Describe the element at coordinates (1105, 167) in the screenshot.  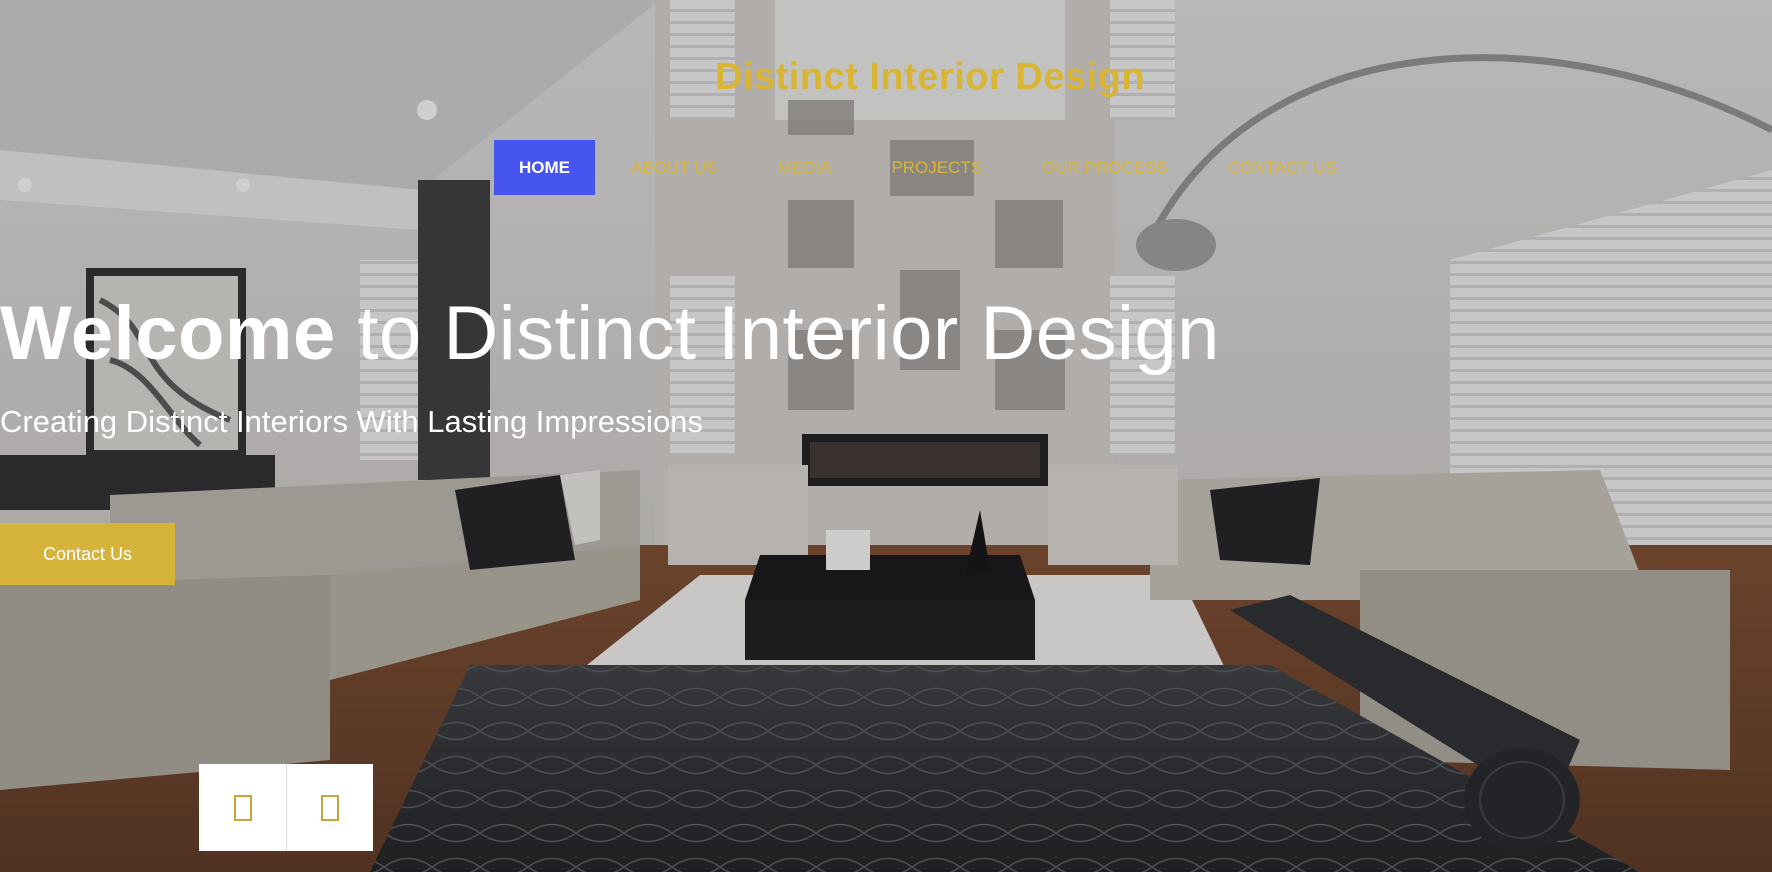
I see `nav-item-our-process: OUR PROCESS` at that location.